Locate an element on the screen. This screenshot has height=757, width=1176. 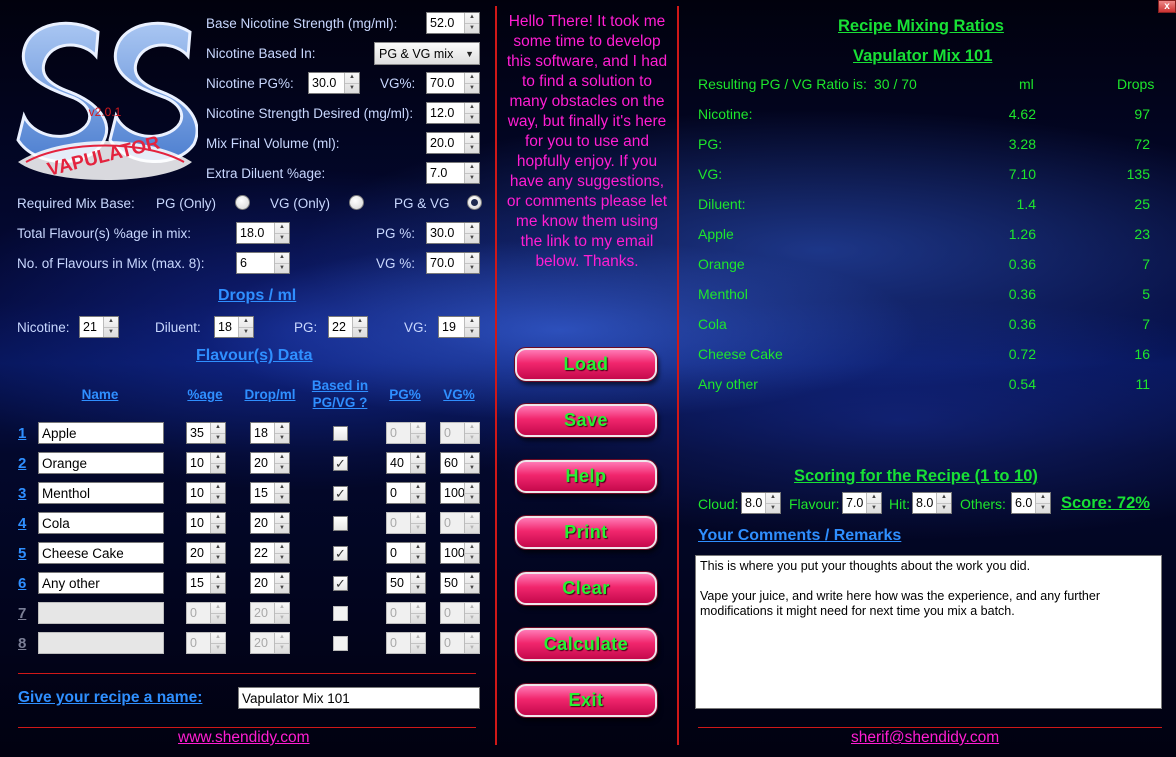
mix-base-pg-radio is located at coordinates (242, 202).